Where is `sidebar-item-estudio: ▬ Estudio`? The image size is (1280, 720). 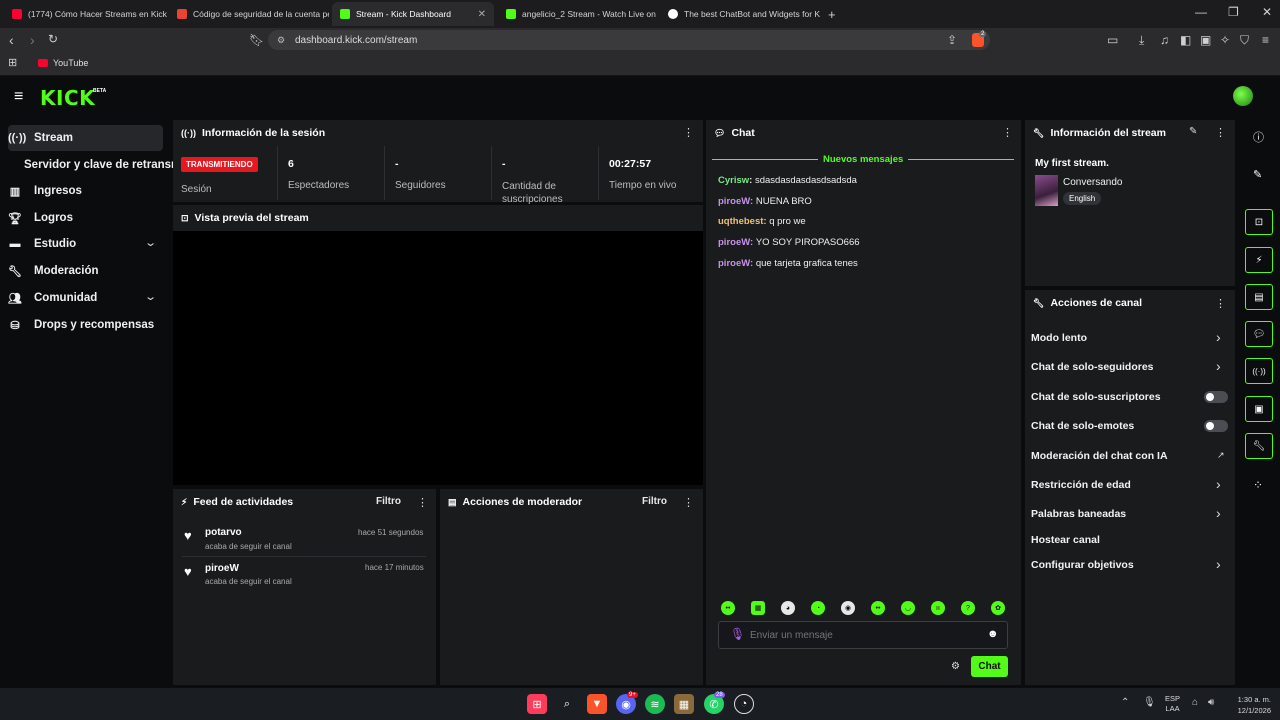
sidebar-item-estudio: ▬ Estudio is located at coordinates (85, 244).